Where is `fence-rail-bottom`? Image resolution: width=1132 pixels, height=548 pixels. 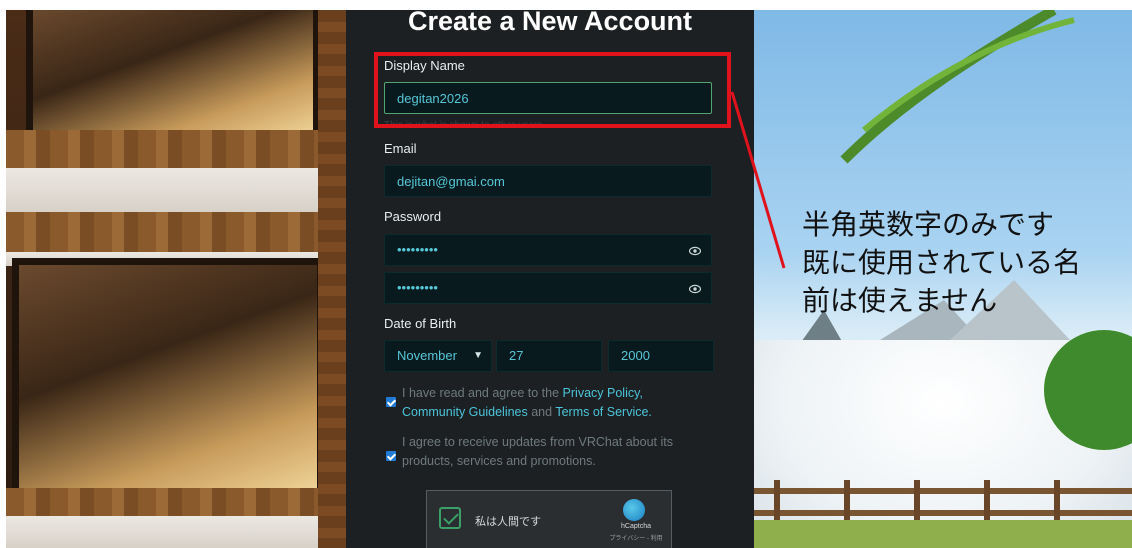 fence-rail-bottom is located at coordinates (943, 513).